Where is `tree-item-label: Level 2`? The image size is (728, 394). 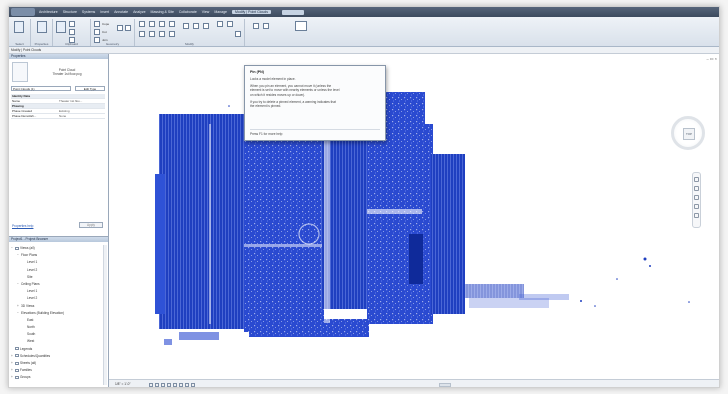
tree-item-label: Level 2 is located at coordinates (32, 269).